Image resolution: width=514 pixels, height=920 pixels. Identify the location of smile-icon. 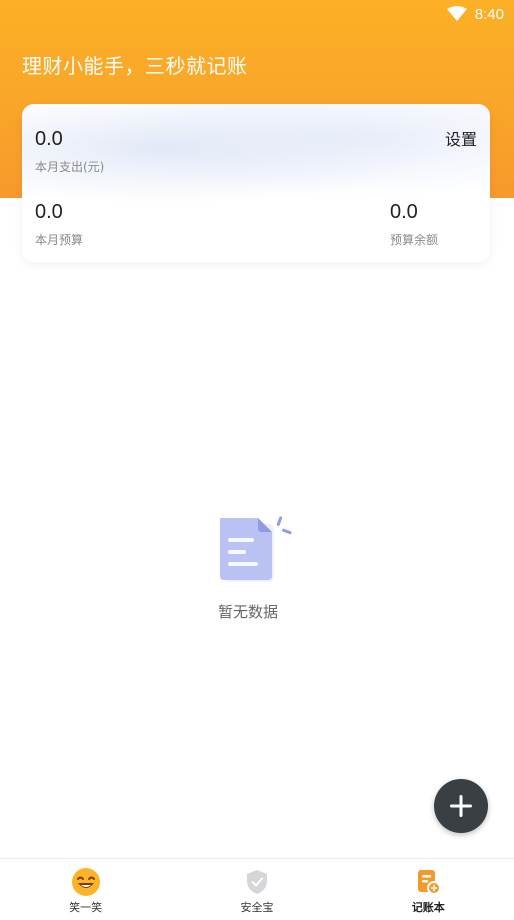
(85, 882).